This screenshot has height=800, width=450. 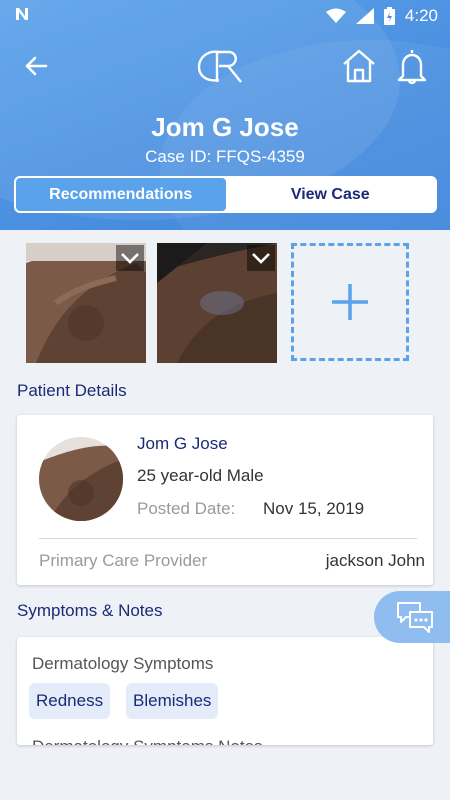 I want to click on notifications-button, so click(x=412, y=66).